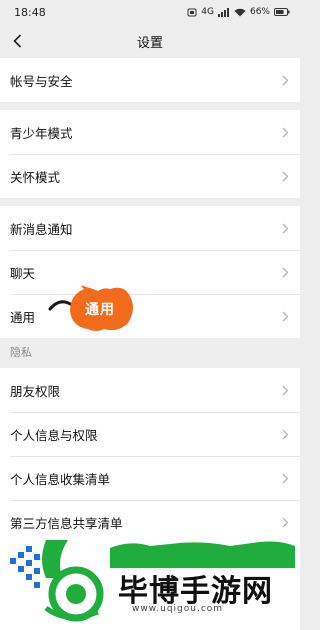 The height and width of the screenshot is (630, 320). Describe the element at coordinates (259, 12) in the screenshot. I see `battery-percent: 66%` at that location.